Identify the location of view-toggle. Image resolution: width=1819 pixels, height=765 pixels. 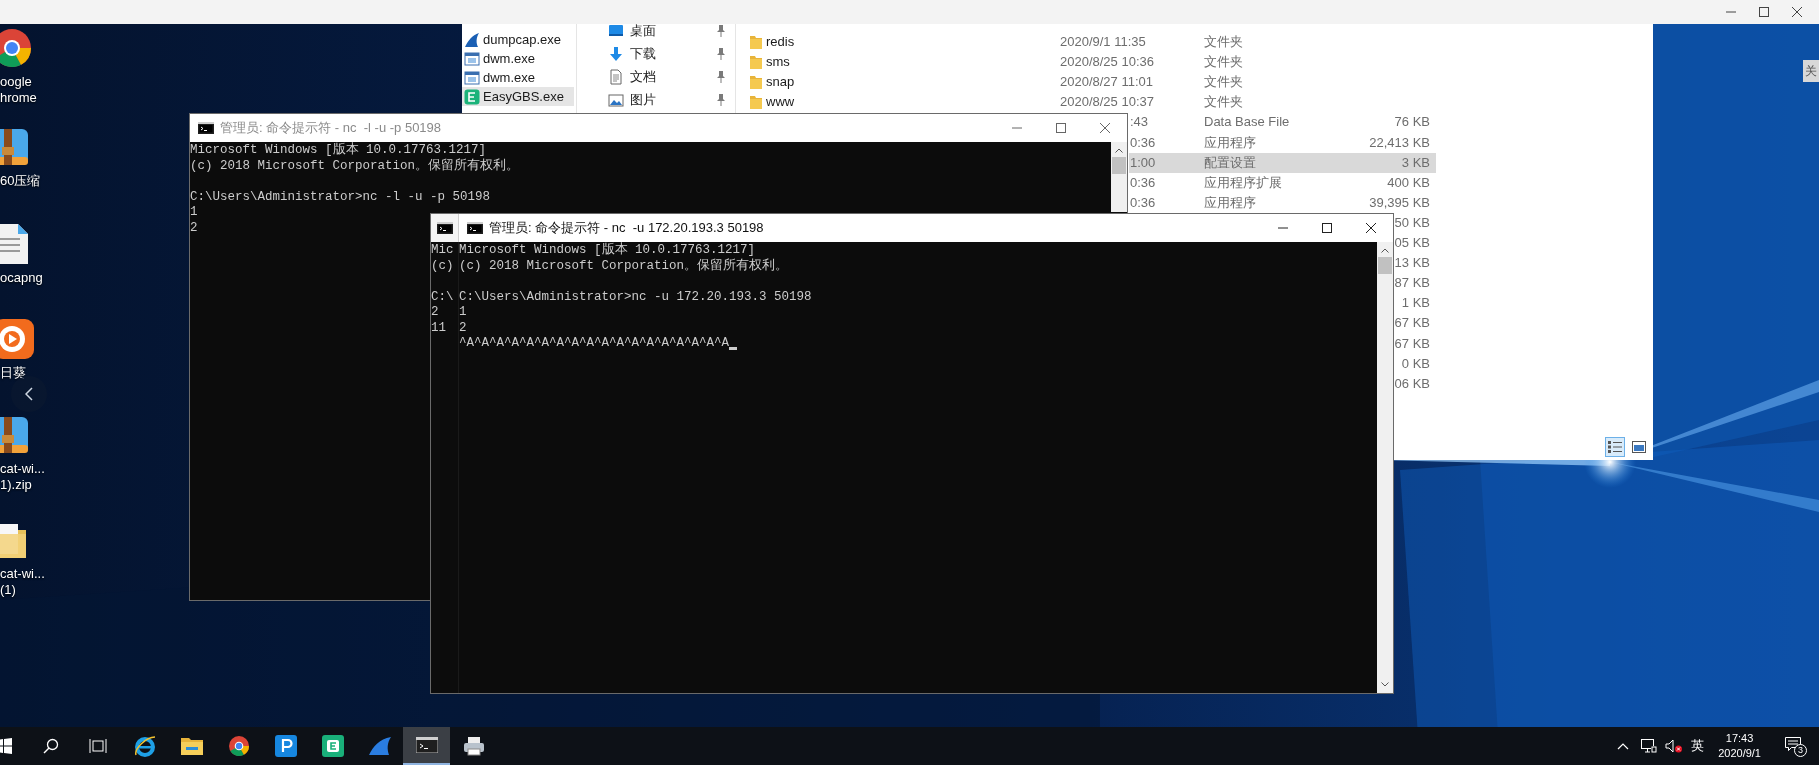
(1615, 447).